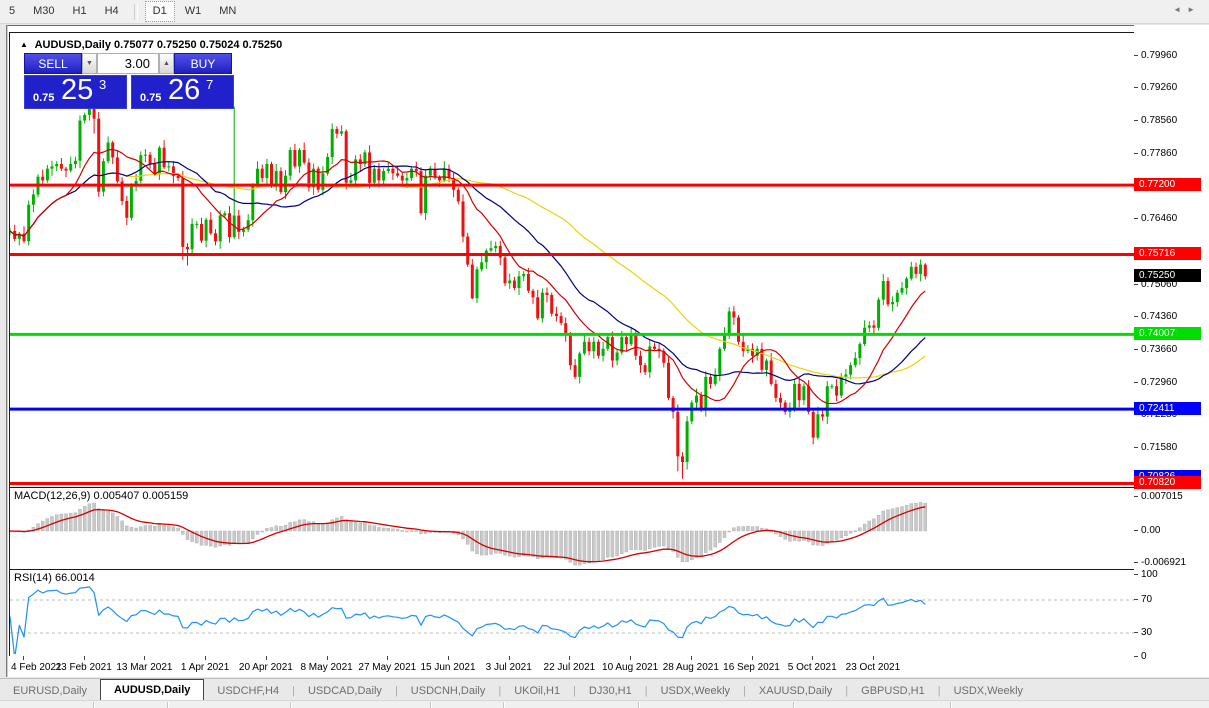 The image size is (1209, 708). What do you see at coordinates (988, 691) in the screenshot?
I see `chart-tab-10: USDX,Weekly` at bounding box center [988, 691].